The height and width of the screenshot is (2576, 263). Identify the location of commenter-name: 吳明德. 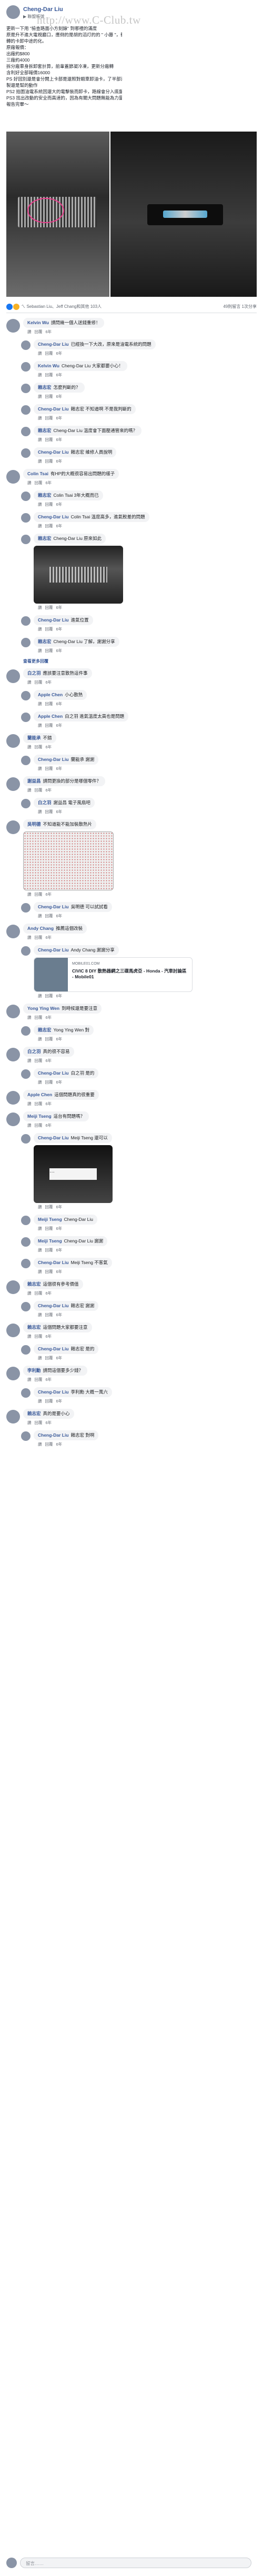
(34, 824).